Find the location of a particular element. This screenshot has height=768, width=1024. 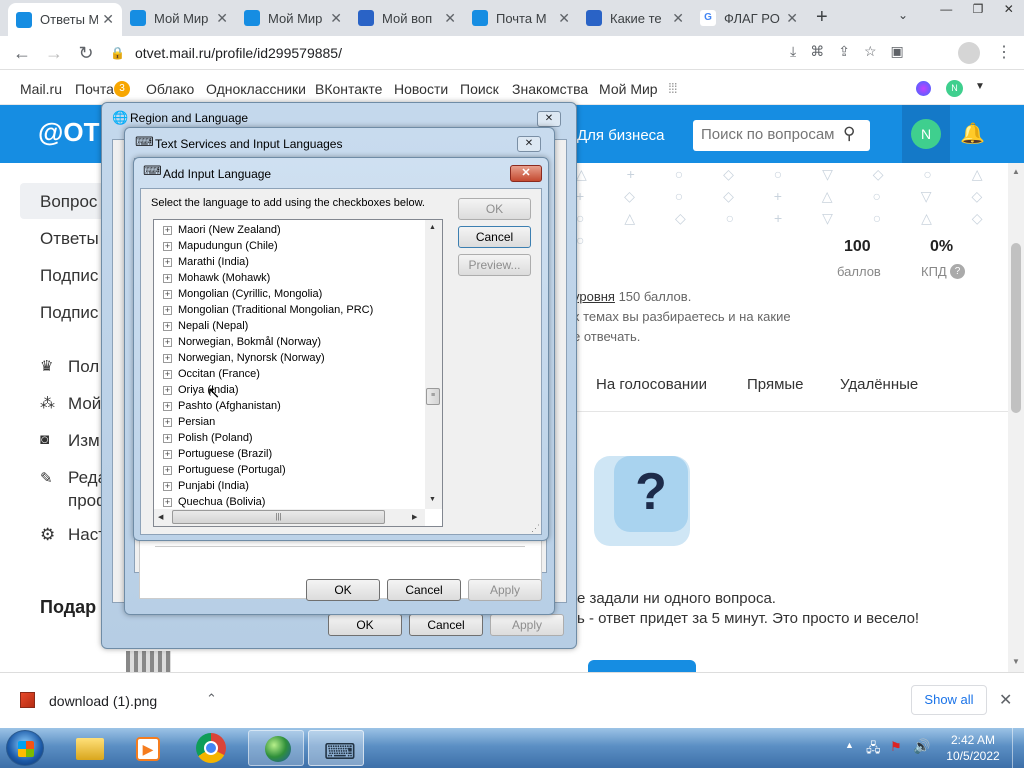

language-item: + Occitan (France) is located at coordinates (293, 374).